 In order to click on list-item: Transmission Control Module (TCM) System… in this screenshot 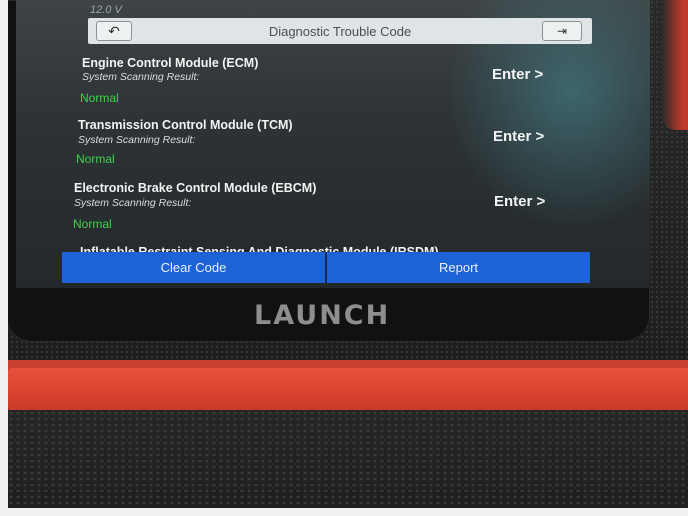, I will do `click(333, 145)`.